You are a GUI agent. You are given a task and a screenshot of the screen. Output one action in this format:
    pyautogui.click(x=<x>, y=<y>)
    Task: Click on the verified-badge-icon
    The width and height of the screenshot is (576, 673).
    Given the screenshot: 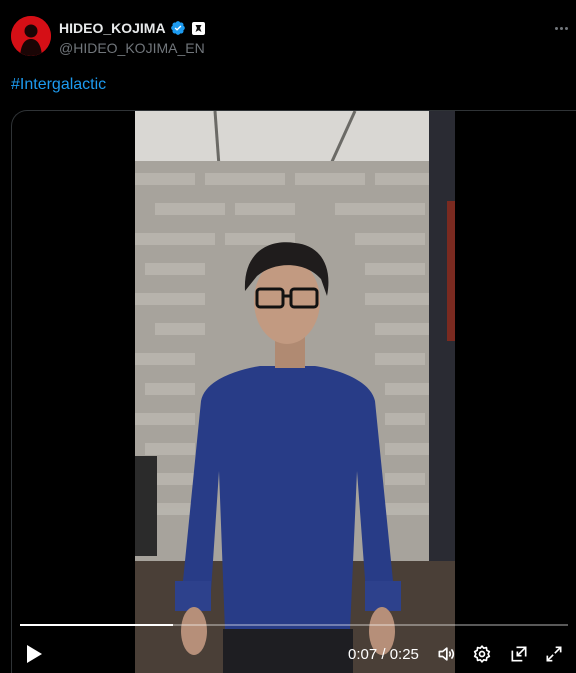 What is the action you would take?
    pyautogui.click(x=178, y=28)
    